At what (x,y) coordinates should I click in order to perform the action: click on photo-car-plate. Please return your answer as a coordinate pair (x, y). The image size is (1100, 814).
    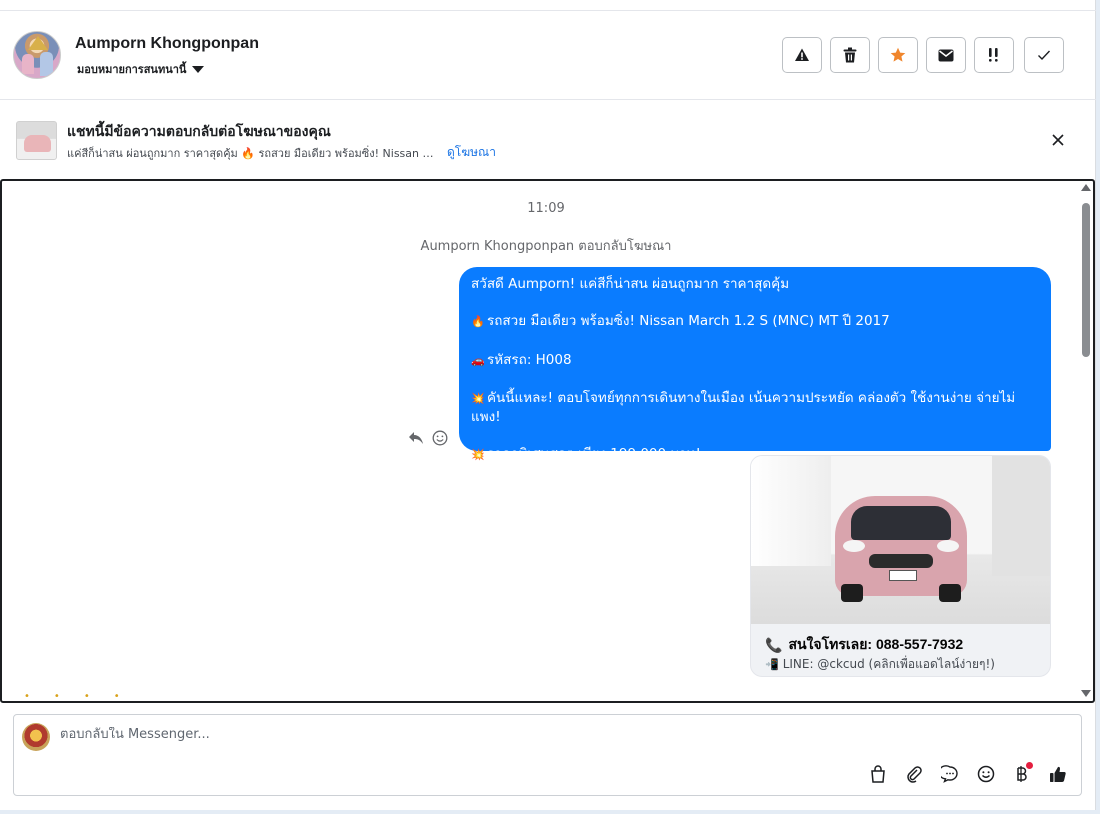
    Looking at the image, I should click on (903, 575).